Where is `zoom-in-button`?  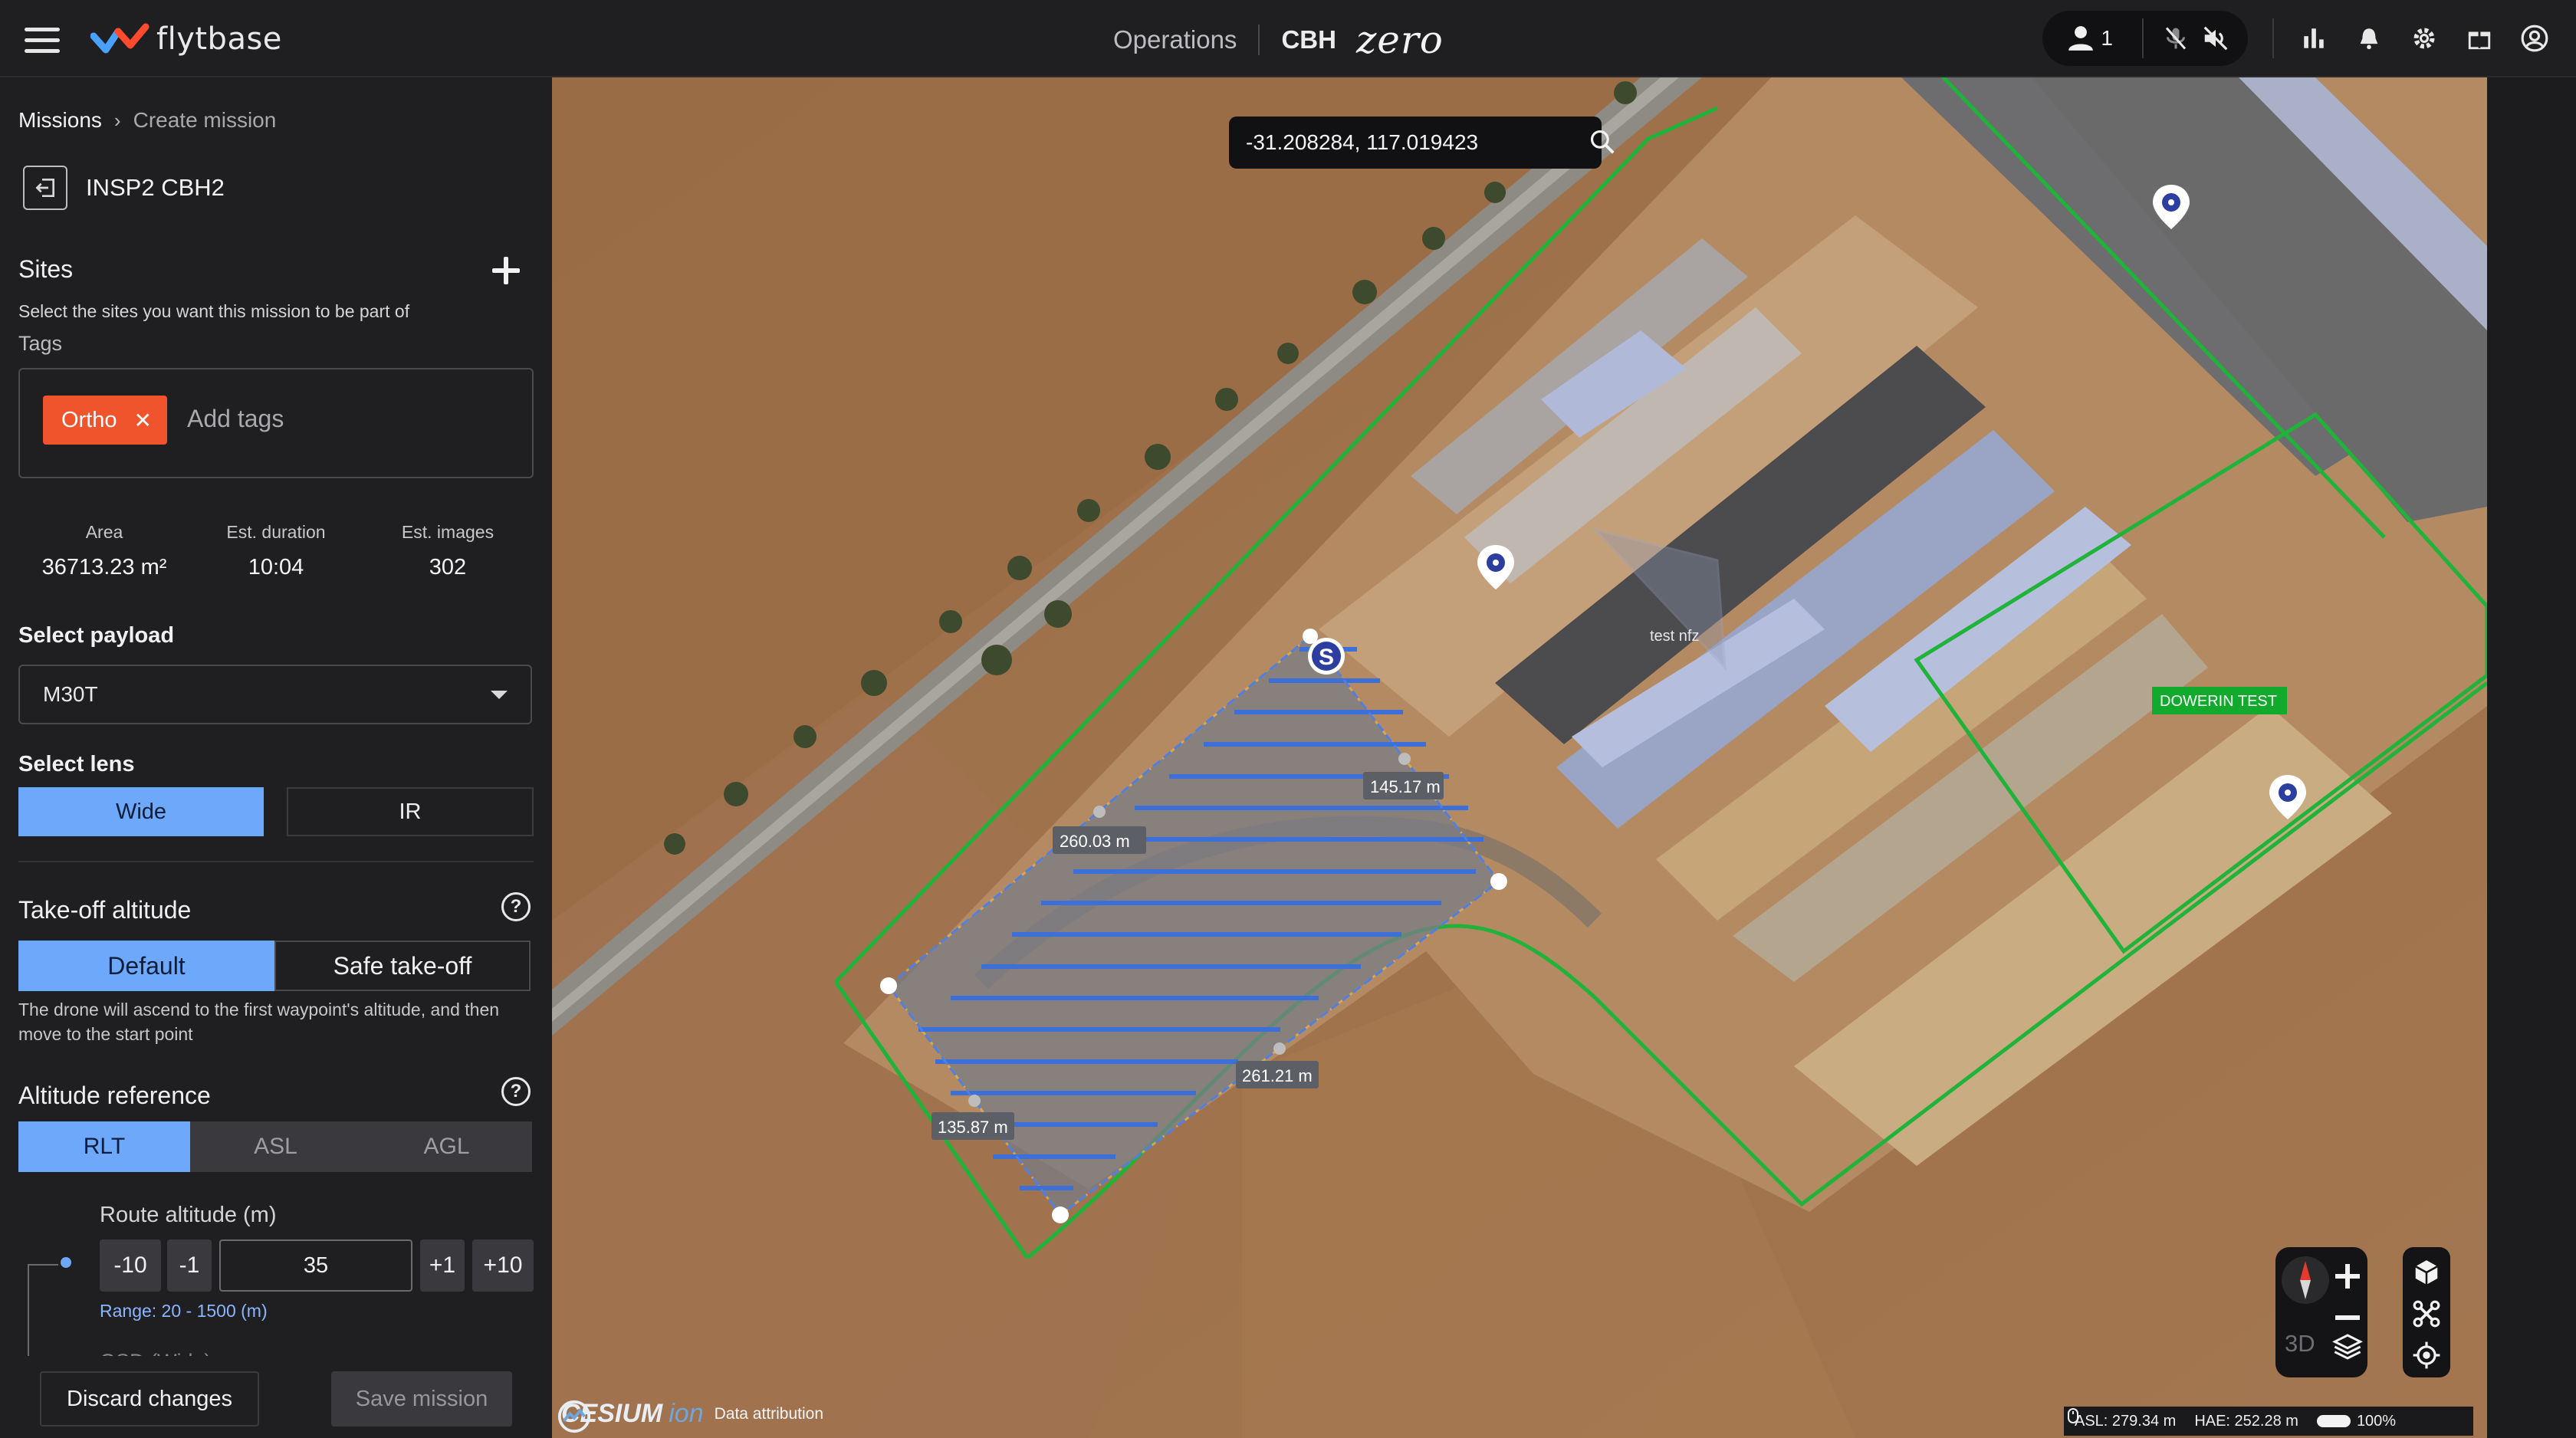
zoom-in-button is located at coordinates (2347, 1276).